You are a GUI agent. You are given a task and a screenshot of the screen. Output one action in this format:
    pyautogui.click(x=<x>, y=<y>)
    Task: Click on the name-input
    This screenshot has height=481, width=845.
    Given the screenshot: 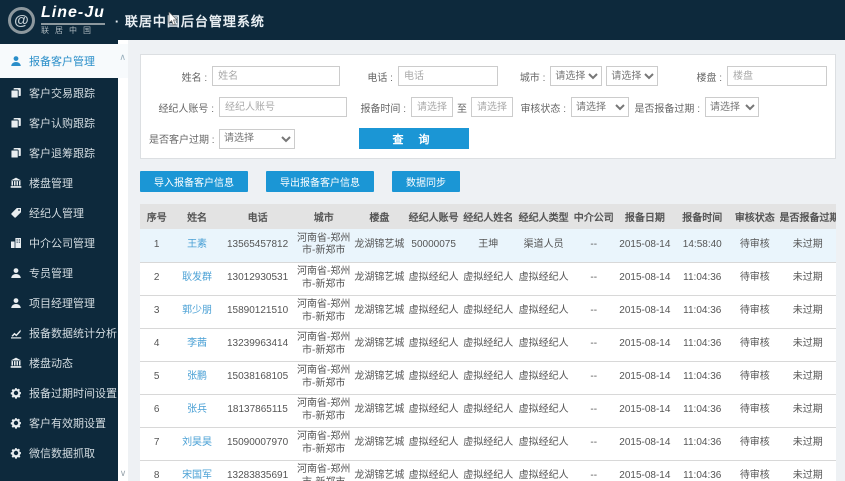 What is the action you would take?
    pyautogui.click(x=276, y=76)
    